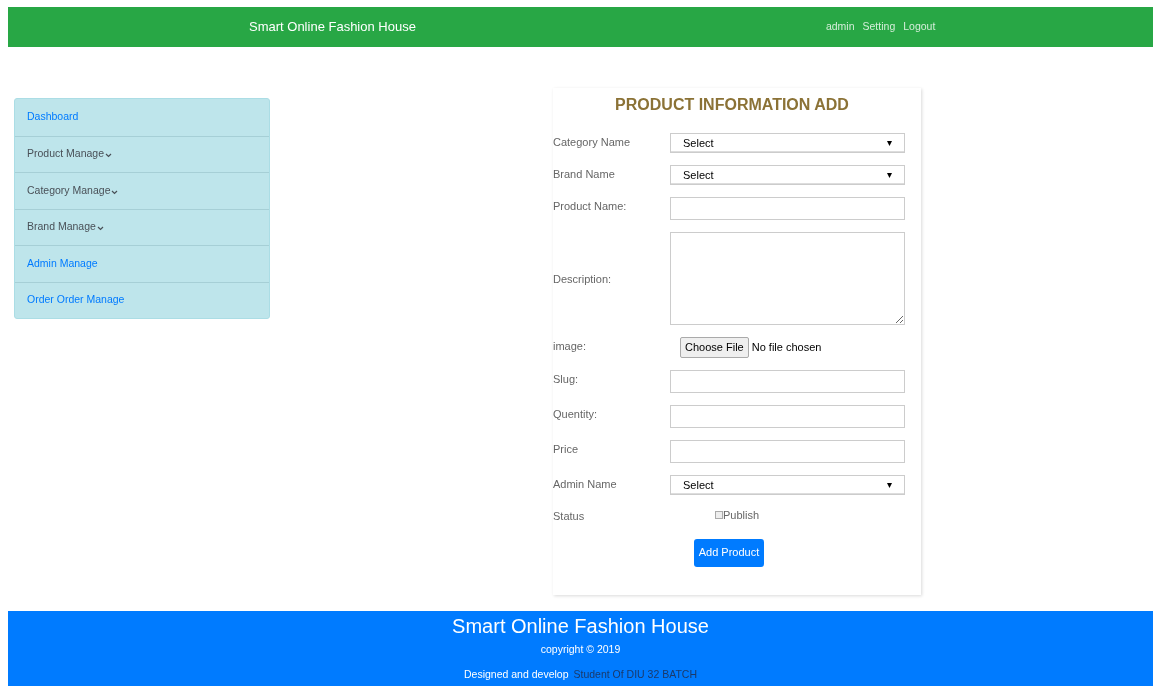 This screenshot has height=686, width=1153. Describe the element at coordinates (580, 626) in the screenshot. I see `footer-title: Smart Online Fashion House` at that location.